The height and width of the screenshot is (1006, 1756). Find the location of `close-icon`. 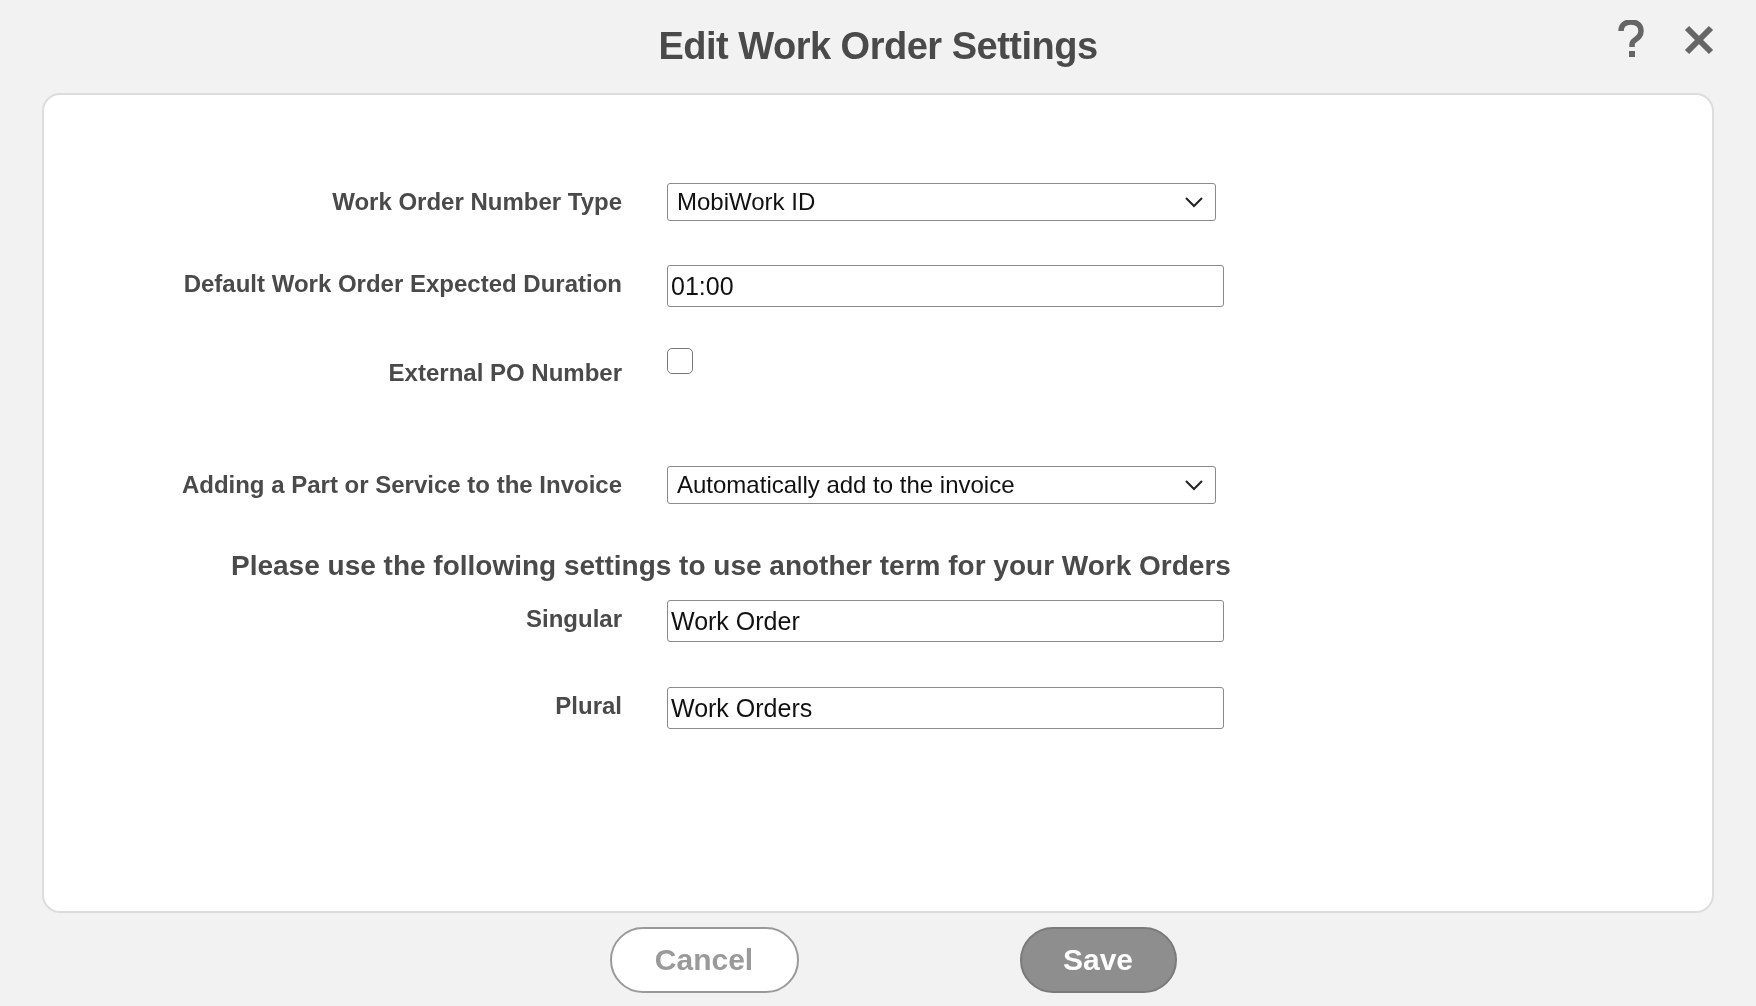

close-icon is located at coordinates (1699, 40).